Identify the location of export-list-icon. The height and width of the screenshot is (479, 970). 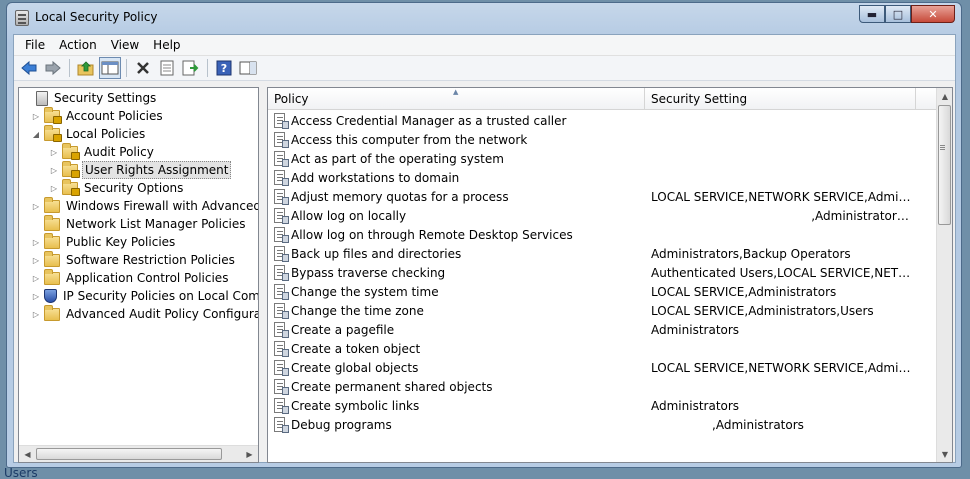
(191, 68).